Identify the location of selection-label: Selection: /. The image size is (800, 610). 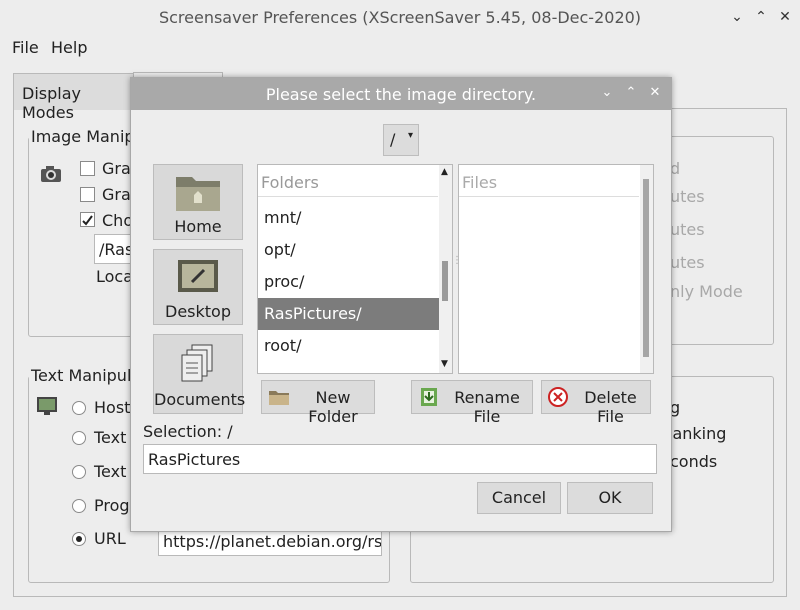
(188, 431).